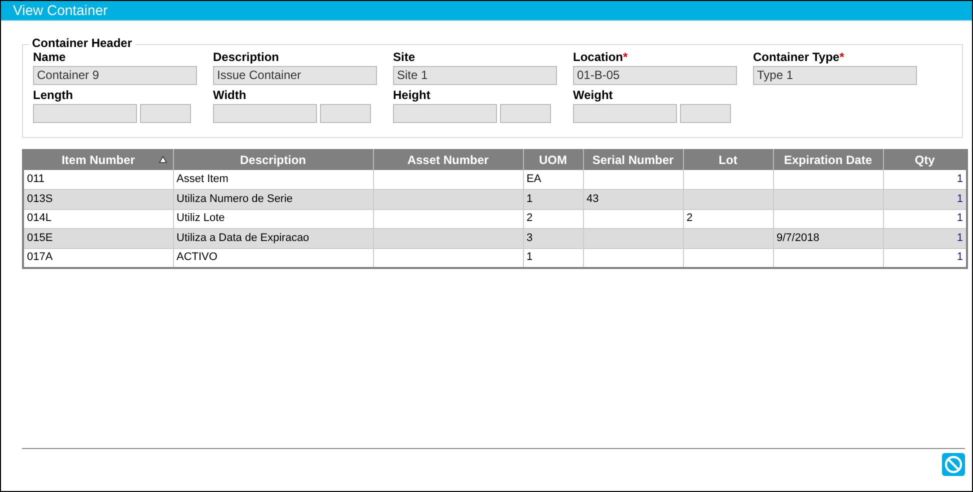  What do you see at coordinates (593, 95) in the screenshot?
I see `field-label: Weight` at bounding box center [593, 95].